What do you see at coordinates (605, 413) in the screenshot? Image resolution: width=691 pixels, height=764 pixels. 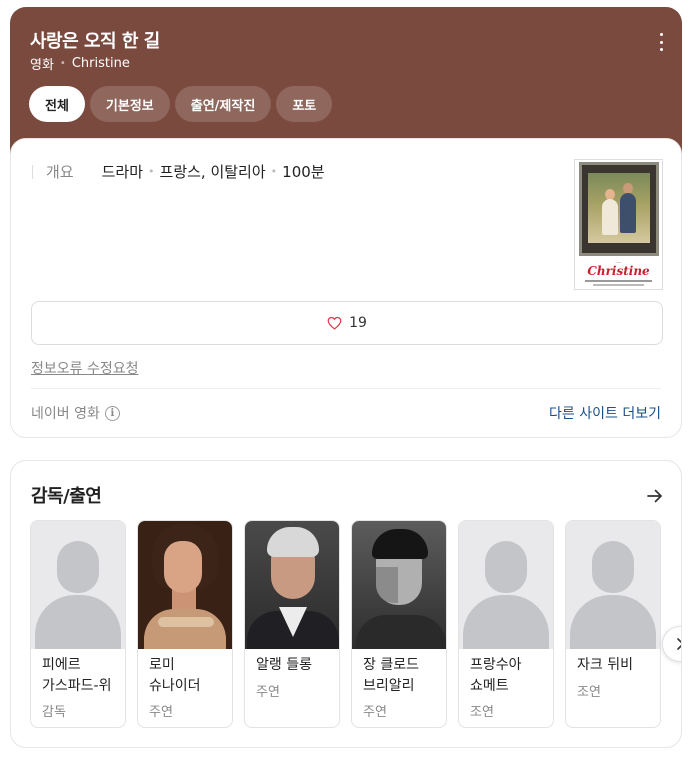 I see `other-sites-link: 다른 사이트 더보기` at bounding box center [605, 413].